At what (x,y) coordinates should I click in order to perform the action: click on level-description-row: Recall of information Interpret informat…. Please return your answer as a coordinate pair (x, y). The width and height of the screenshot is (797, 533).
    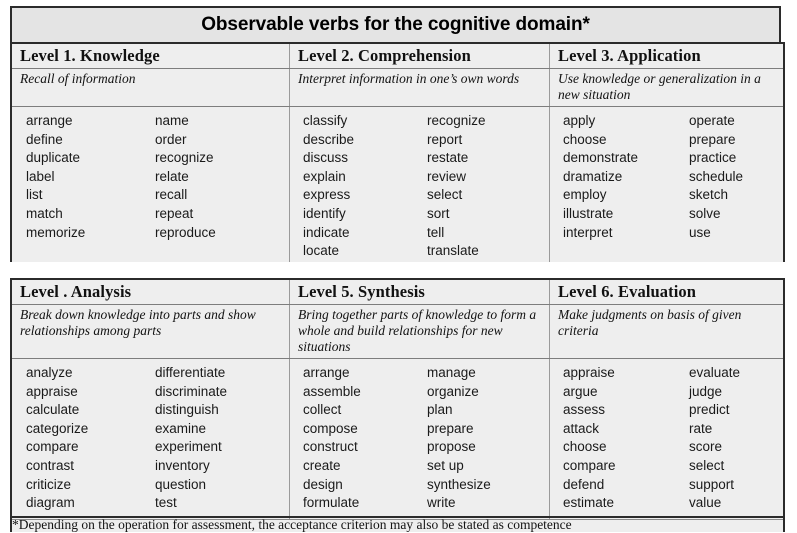
    Looking at the image, I should click on (397, 87).